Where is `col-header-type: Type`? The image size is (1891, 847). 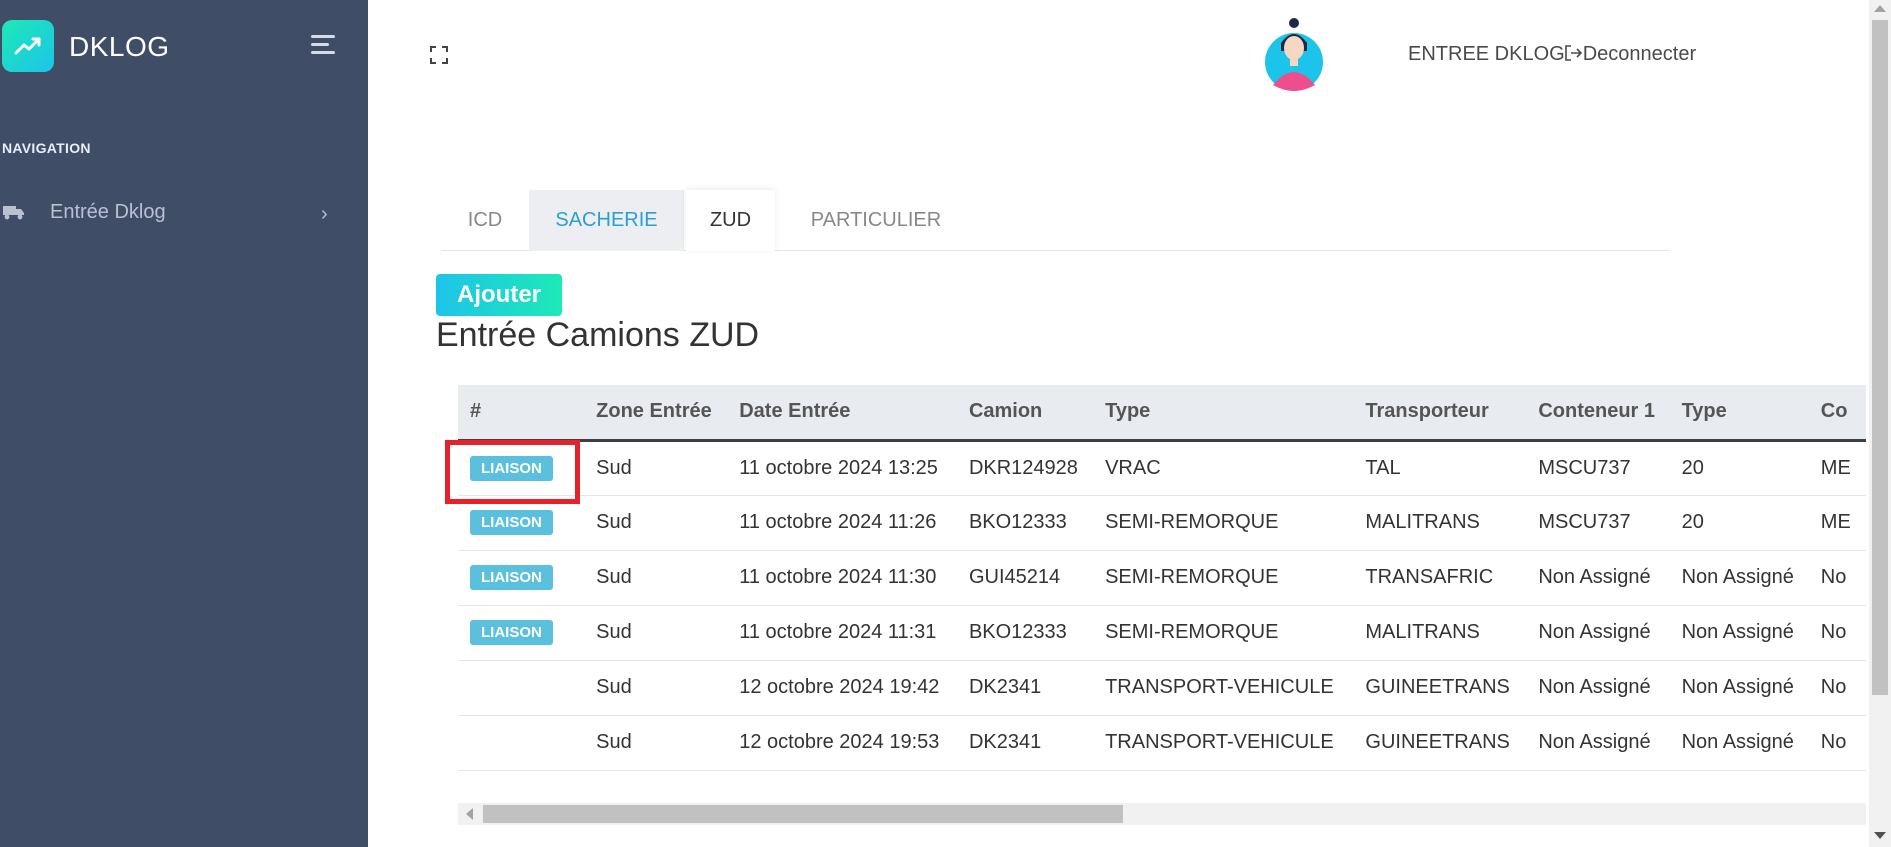
col-header-type: Type is located at coordinates (1223, 413).